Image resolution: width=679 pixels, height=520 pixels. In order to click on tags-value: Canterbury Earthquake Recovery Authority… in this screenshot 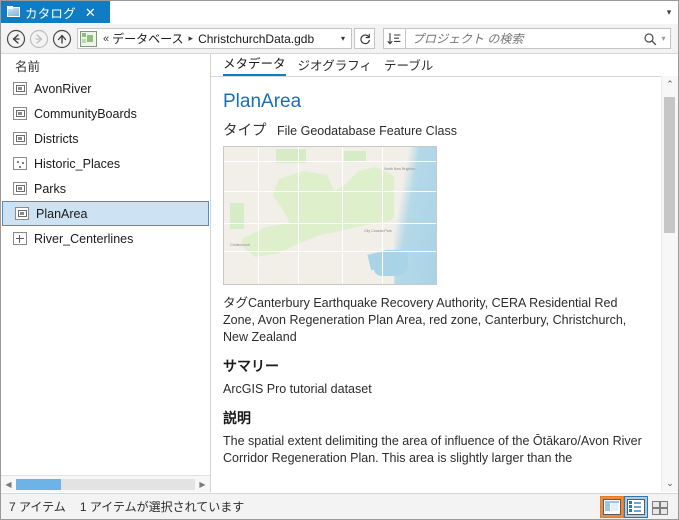, I will do `click(425, 320)`.